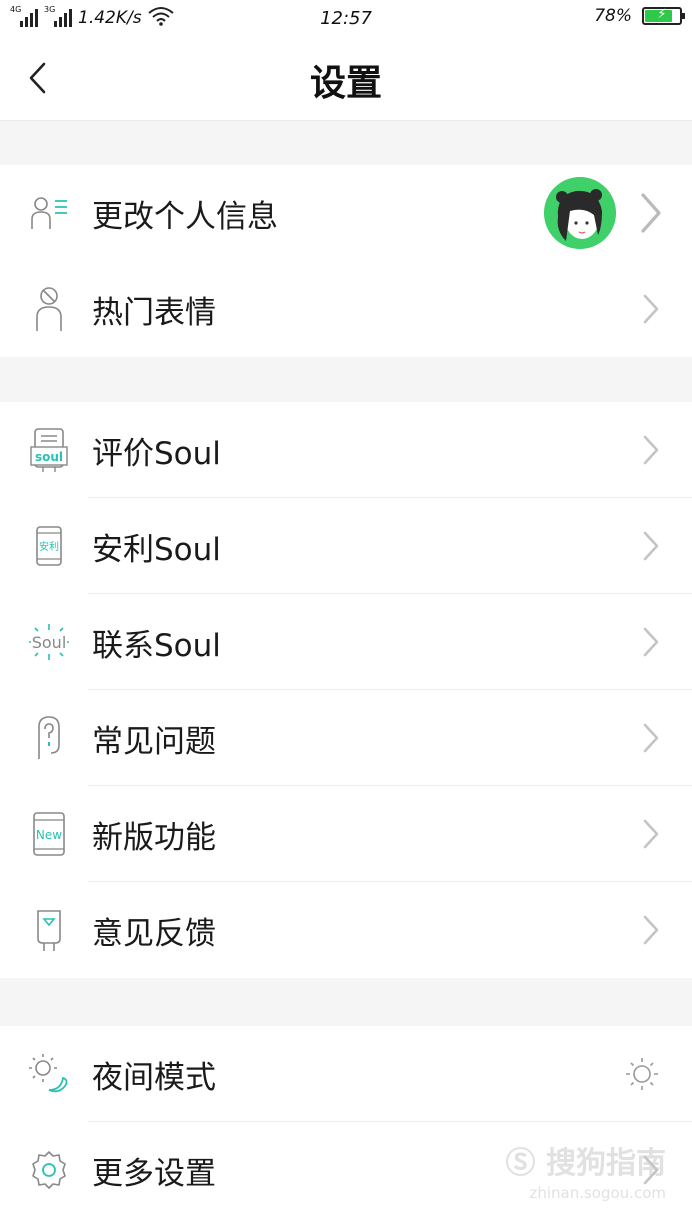  I want to click on settings-row-rate-soul: soul 评价Soul, so click(346, 450).